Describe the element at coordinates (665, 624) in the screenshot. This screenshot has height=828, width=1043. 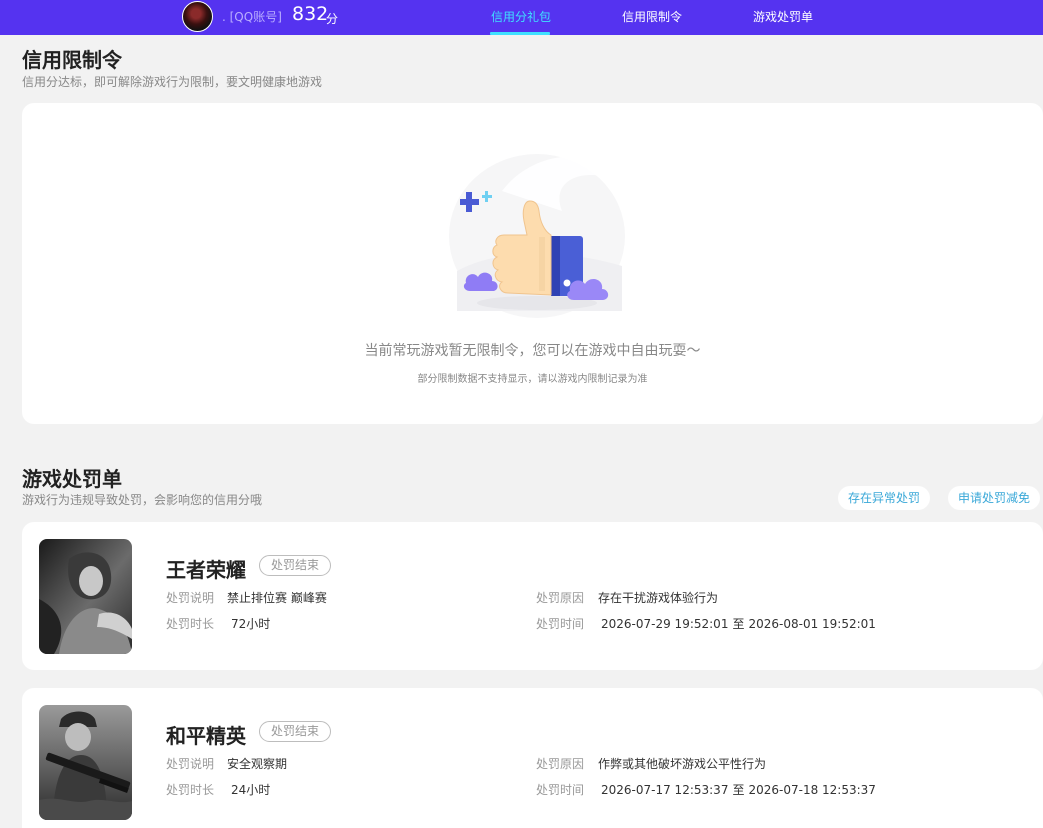
I see `start-time: 2026-07-29 19:52:01` at that location.